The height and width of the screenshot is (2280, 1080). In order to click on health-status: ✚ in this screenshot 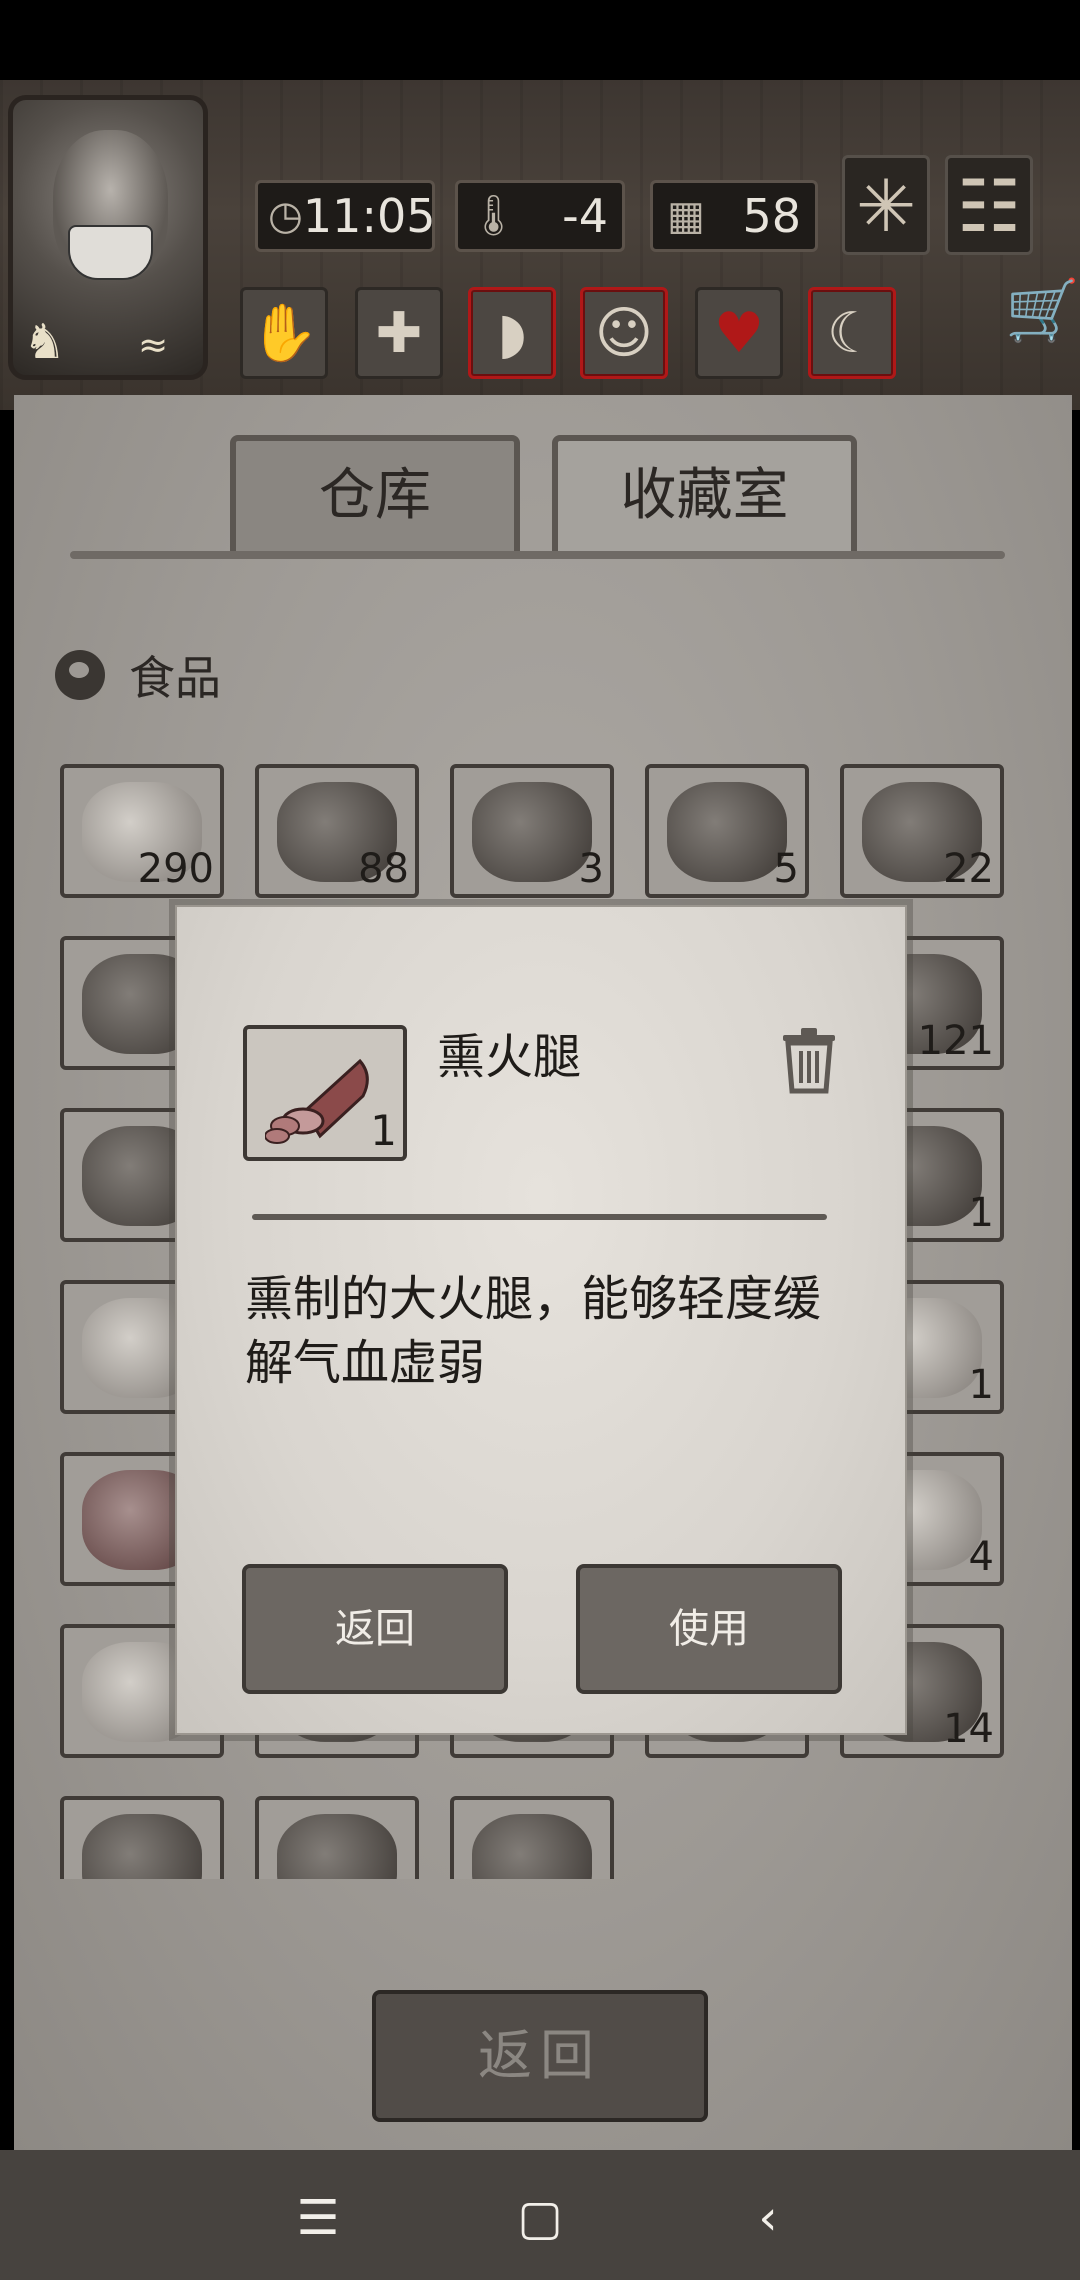, I will do `click(399, 333)`.